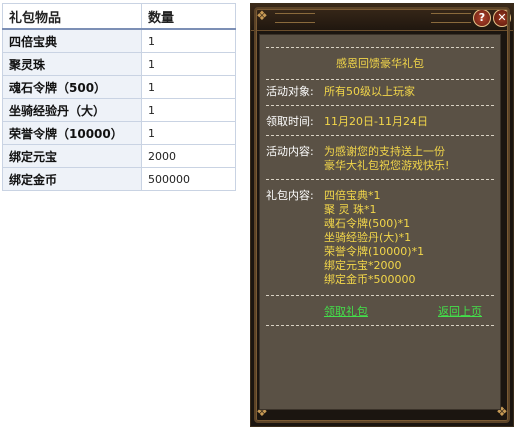 Image resolution: width=522 pixels, height=432 pixels. I want to click on gift-line: 荣誉令牌(10000)*1, so click(374, 251).